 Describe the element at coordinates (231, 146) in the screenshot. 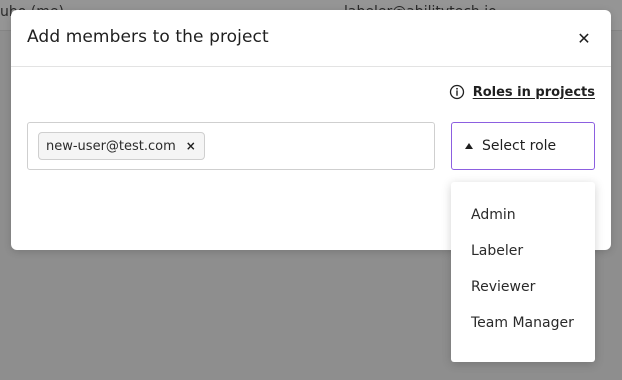

I see `member-email-input: new-user@test.com ×` at that location.